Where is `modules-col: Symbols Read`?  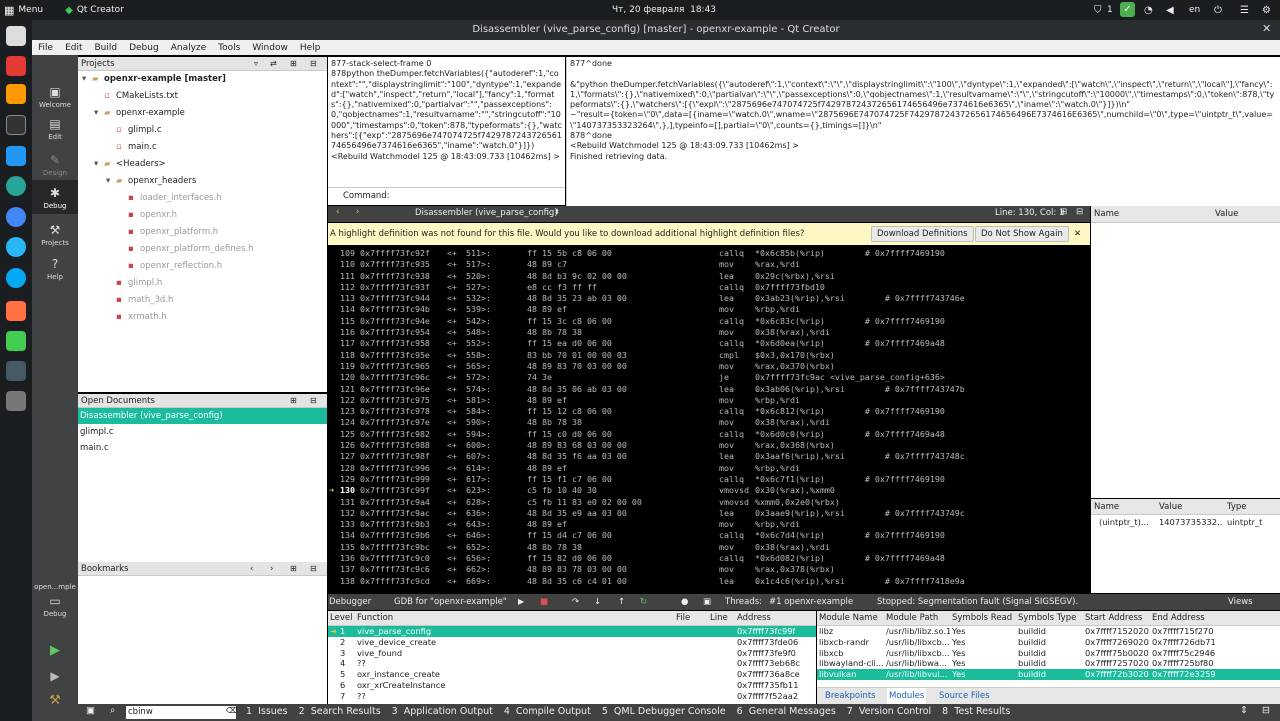
modules-col: Symbols Read is located at coordinates (982, 618).